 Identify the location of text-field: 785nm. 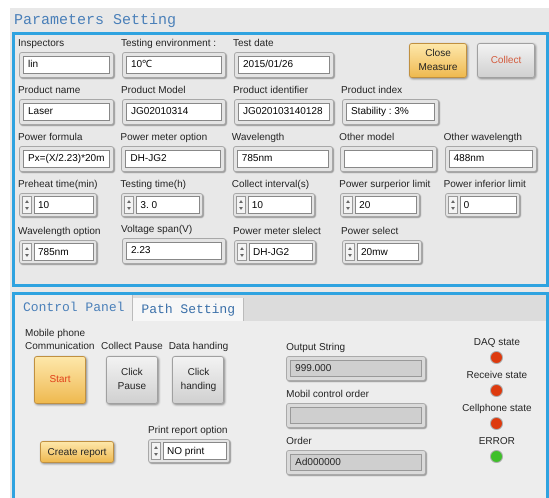
(282, 159).